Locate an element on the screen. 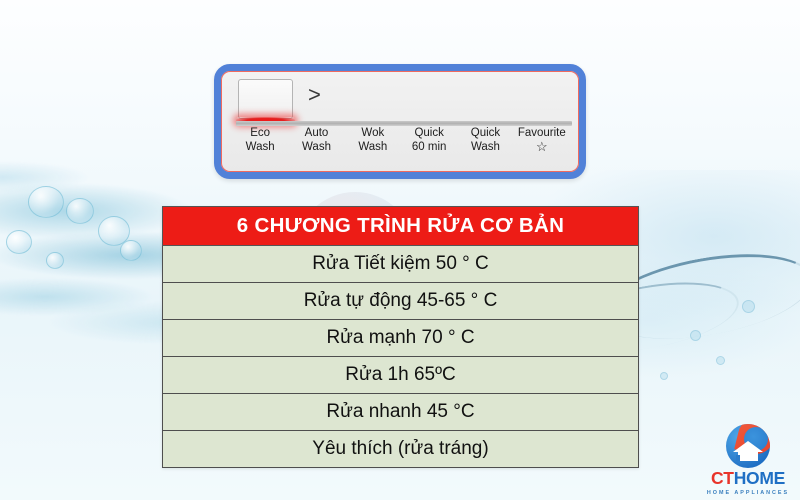 The width and height of the screenshot is (800, 500). table-row: Rửa 1h 65ºC is located at coordinates (400, 375).